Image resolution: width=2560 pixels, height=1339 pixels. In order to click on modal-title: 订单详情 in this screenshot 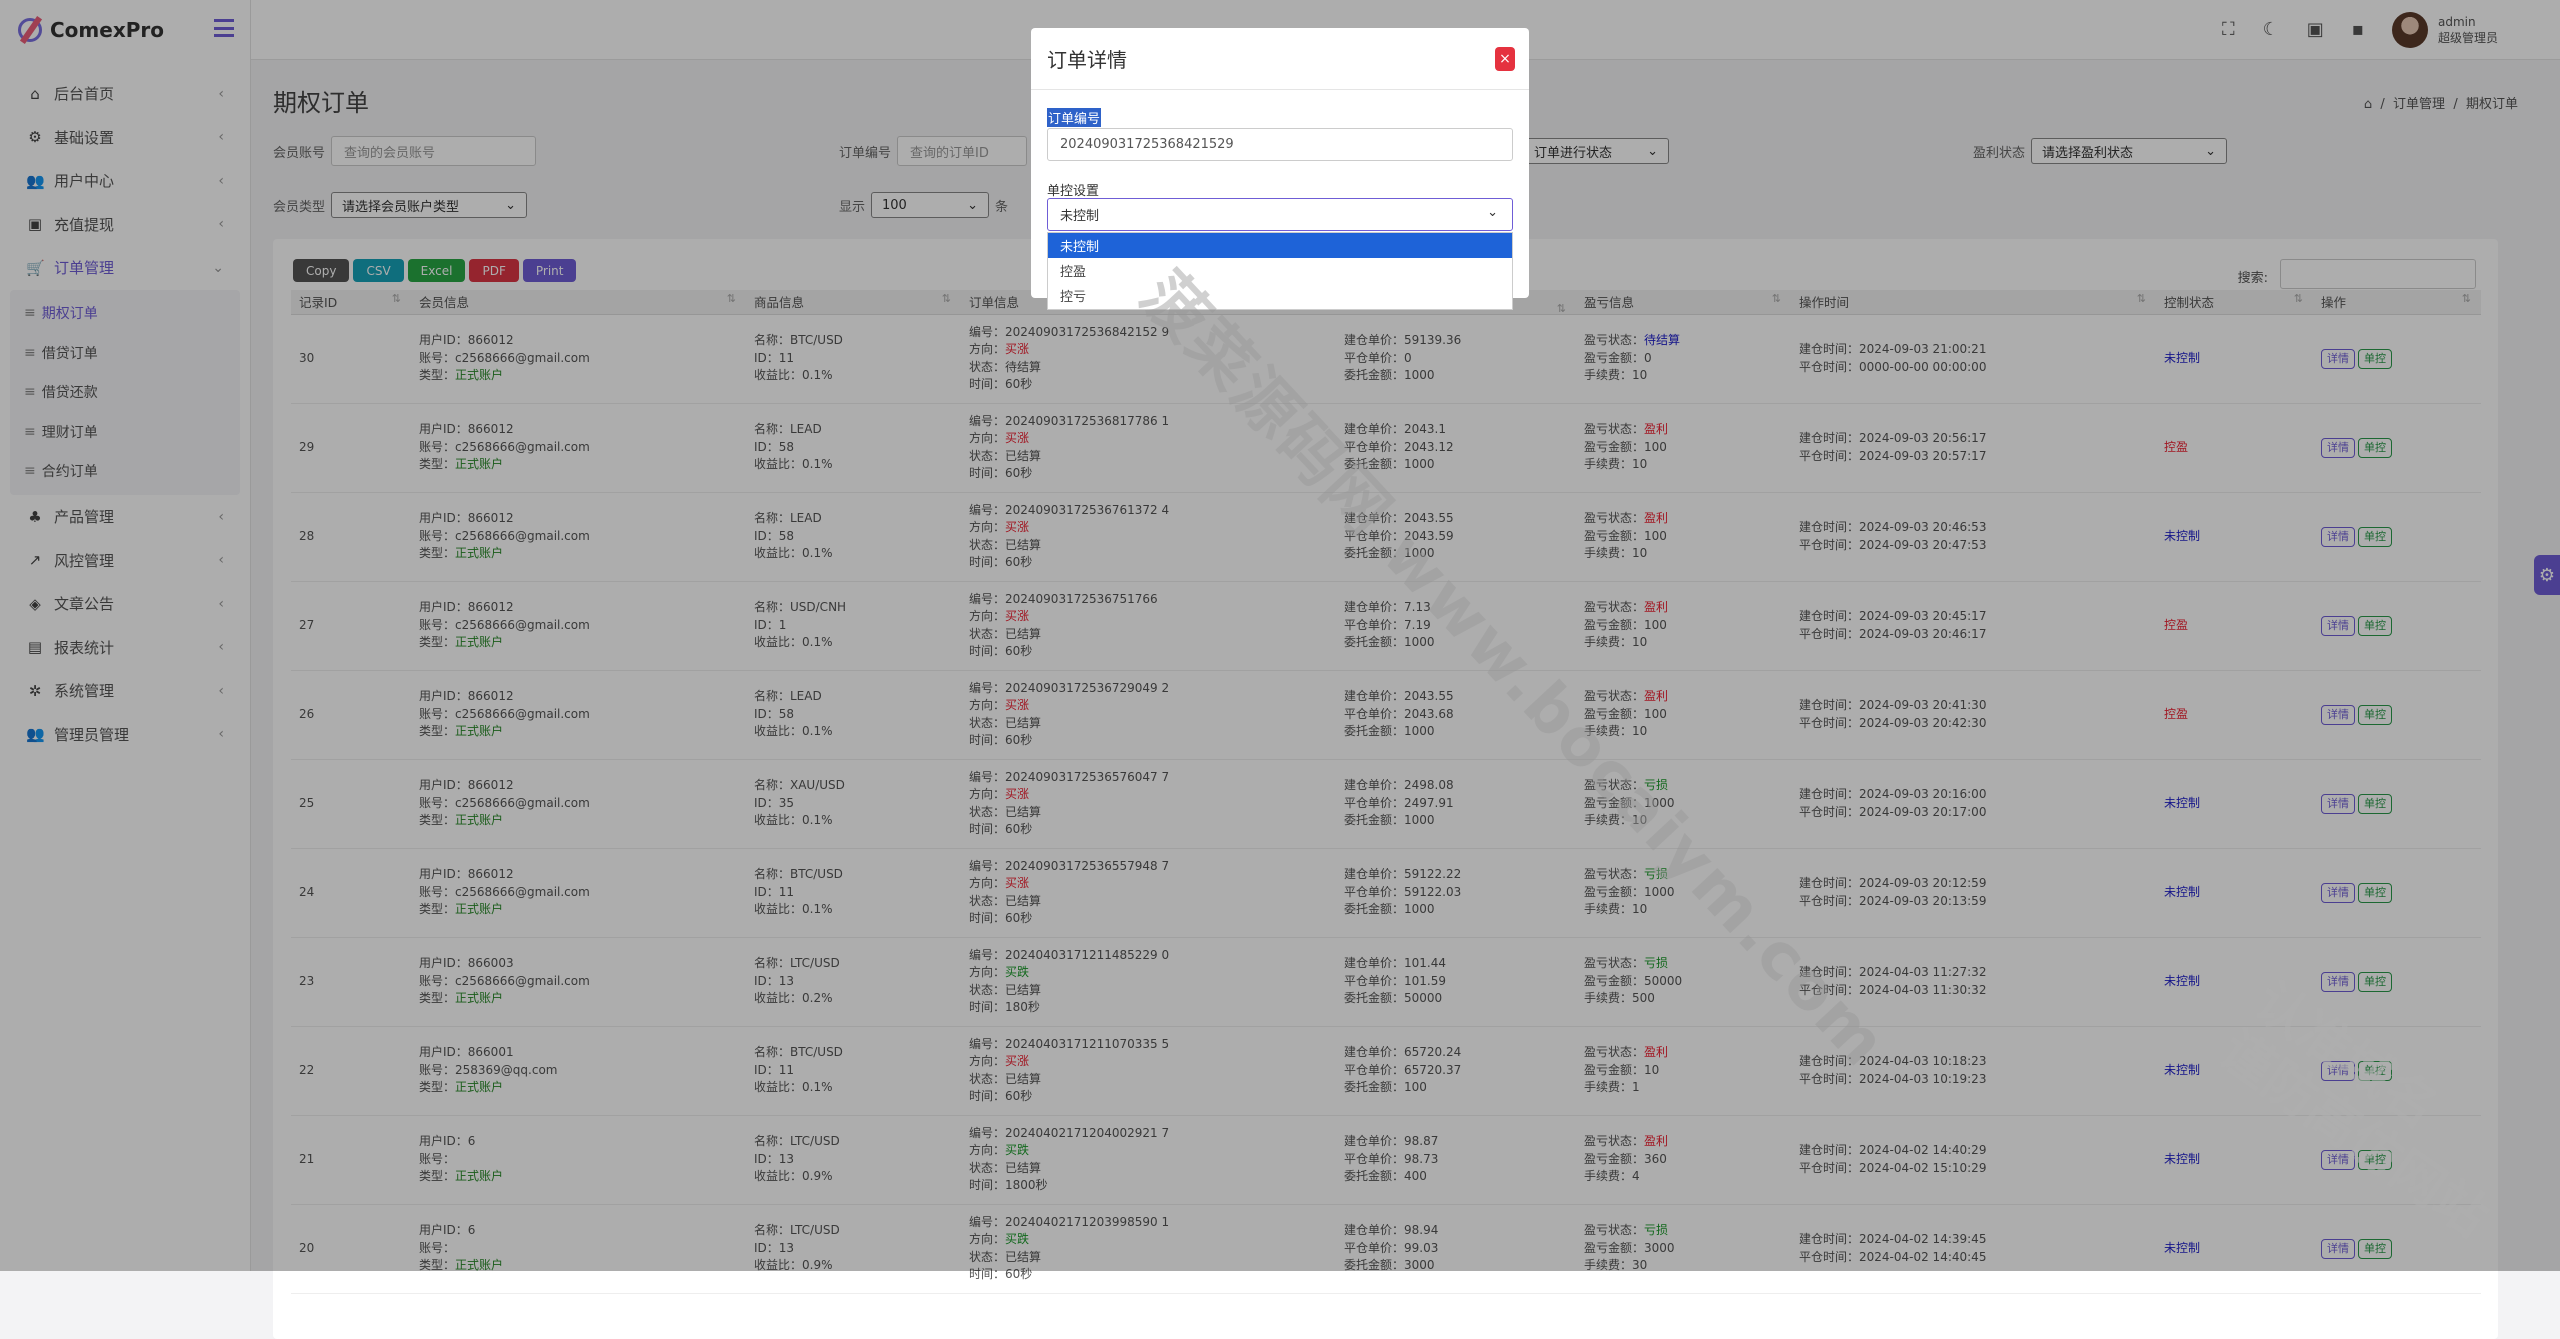, I will do `click(1087, 58)`.